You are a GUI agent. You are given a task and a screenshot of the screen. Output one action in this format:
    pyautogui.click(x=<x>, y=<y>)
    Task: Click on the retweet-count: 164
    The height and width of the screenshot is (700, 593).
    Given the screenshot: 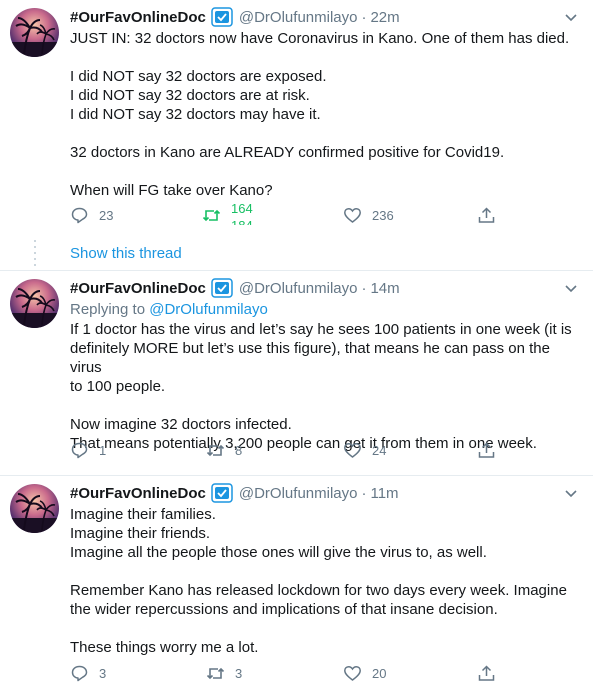 What is the action you would take?
    pyautogui.click(x=242, y=208)
    